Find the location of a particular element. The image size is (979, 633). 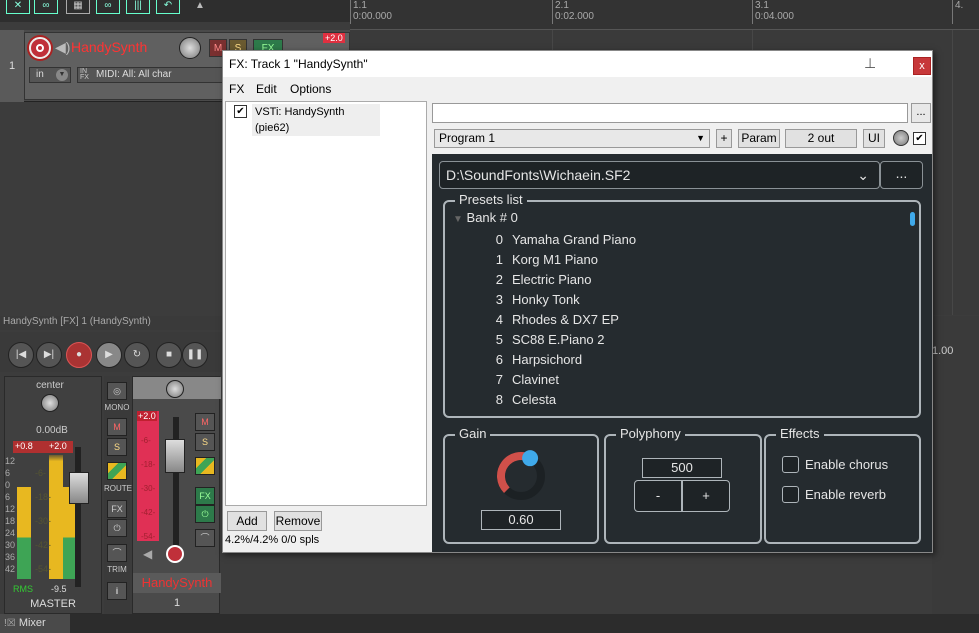

chorus-checkbox is located at coordinates (790, 464).